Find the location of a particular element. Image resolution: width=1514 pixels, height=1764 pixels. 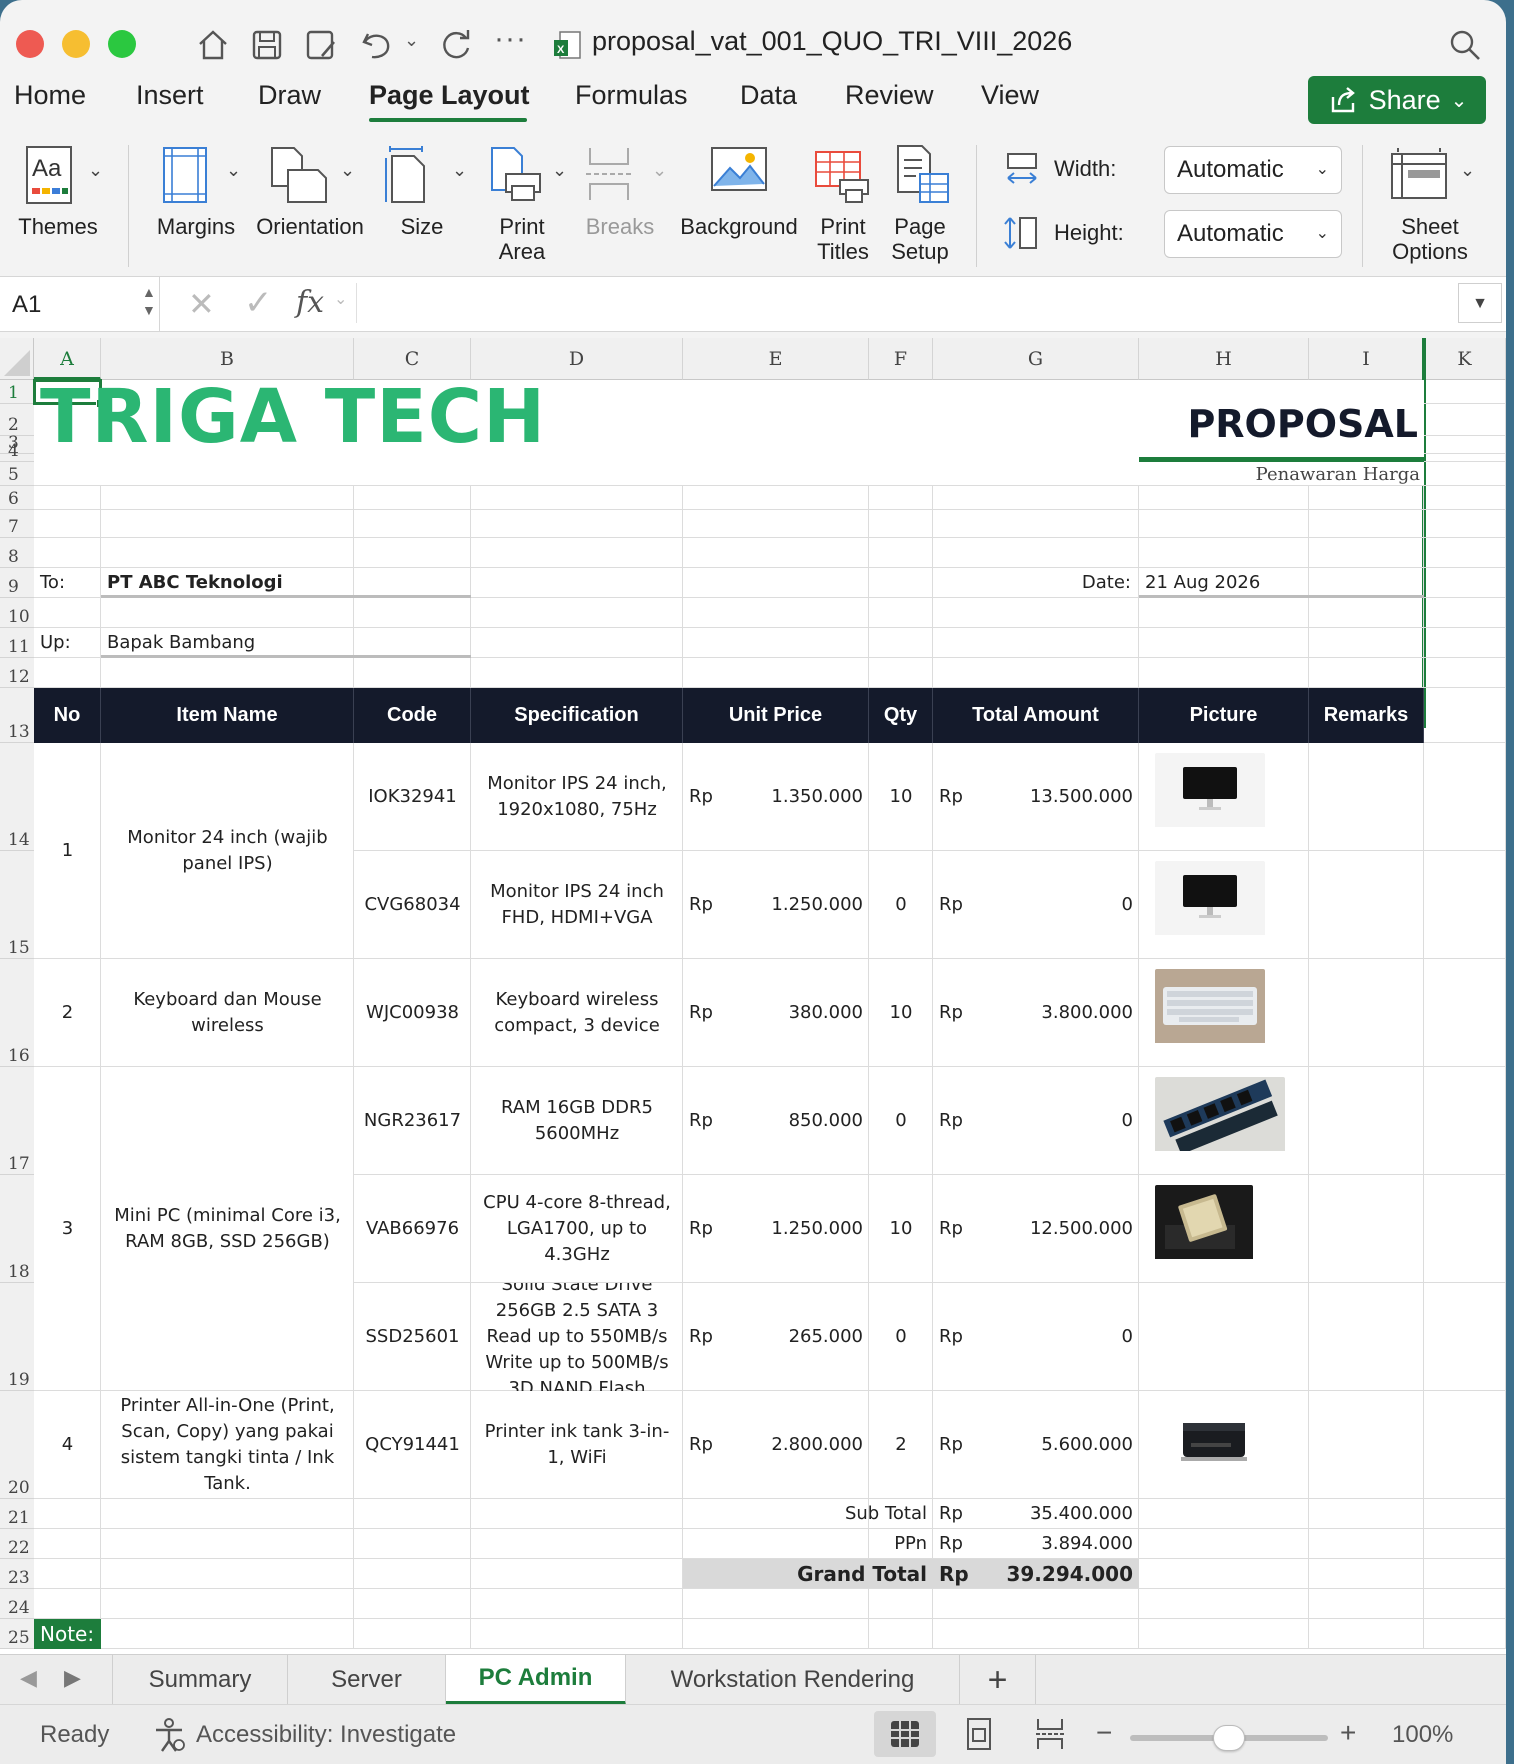

table-header-remarks: Remarks is located at coordinates (1366, 715).